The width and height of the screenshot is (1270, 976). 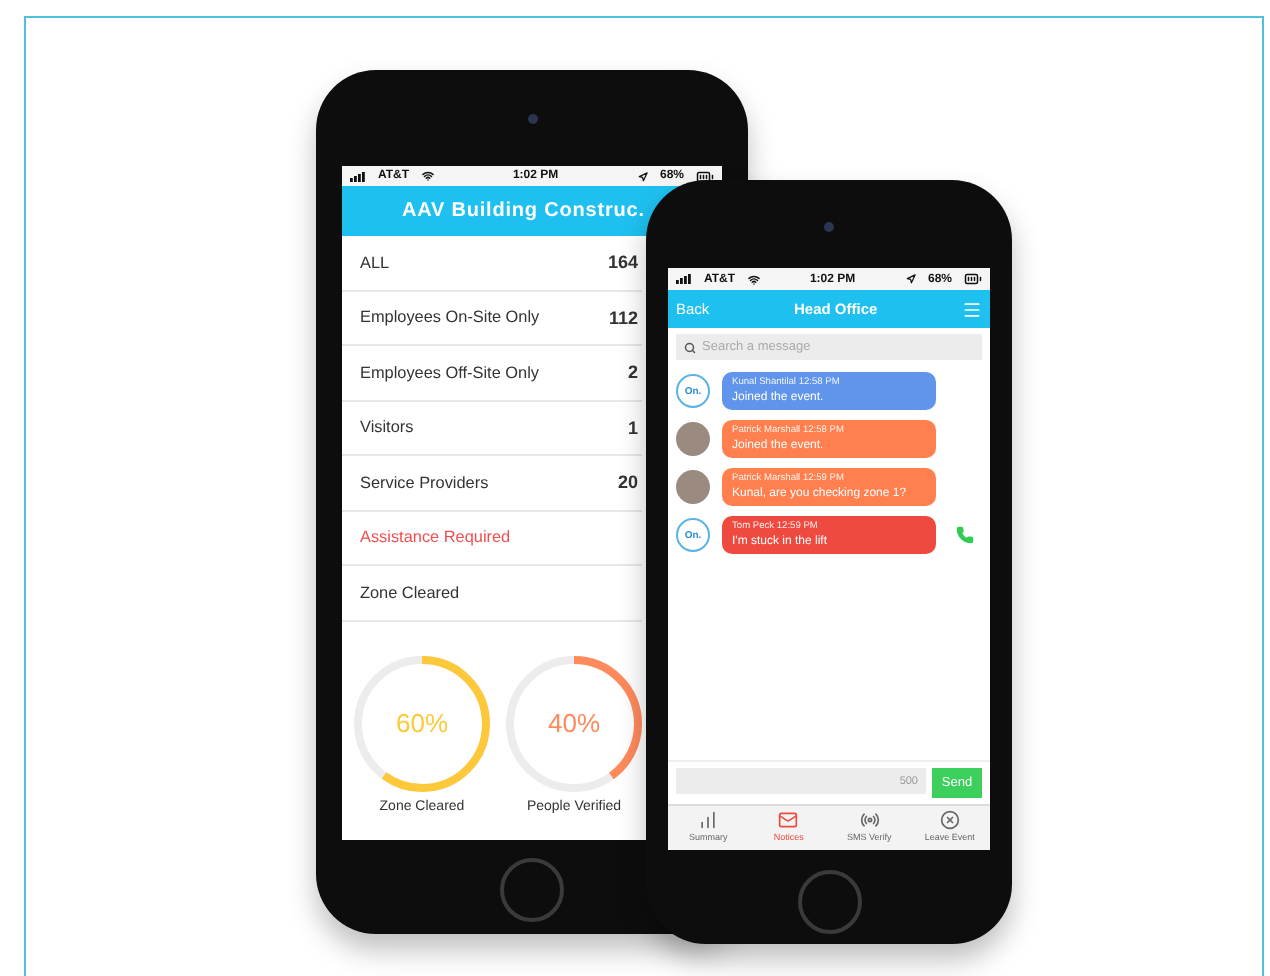 What do you see at coordinates (632, 427) in the screenshot?
I see `row-count: 1` at bounding box center [632, 427].